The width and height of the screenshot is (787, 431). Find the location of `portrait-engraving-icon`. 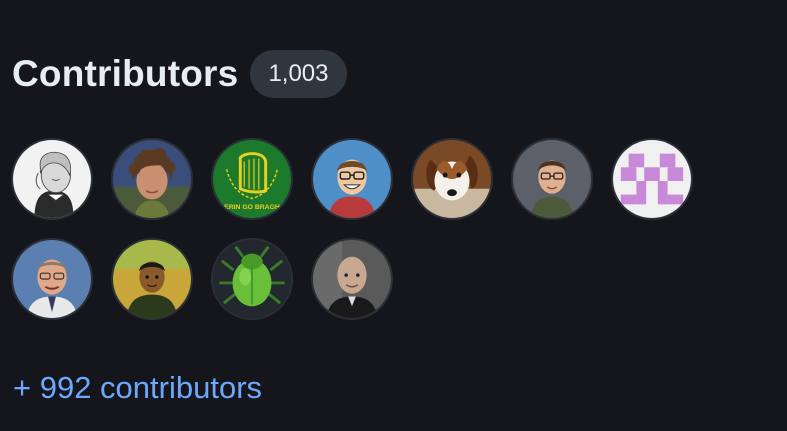

portrait-engraving-icon is located at coordinates (52, 179).